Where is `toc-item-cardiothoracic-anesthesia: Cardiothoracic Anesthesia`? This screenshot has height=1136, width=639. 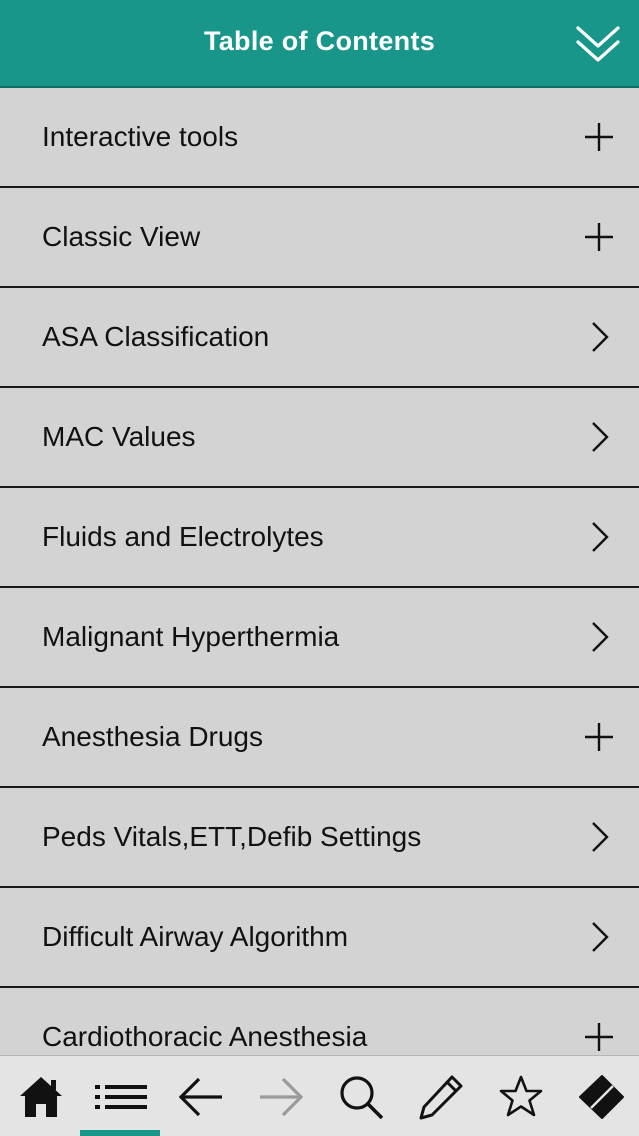 toc-item-cardiothoracic-anesthesia: Cardiothoracic Anesthesia is located at coordinates (319, 1021).